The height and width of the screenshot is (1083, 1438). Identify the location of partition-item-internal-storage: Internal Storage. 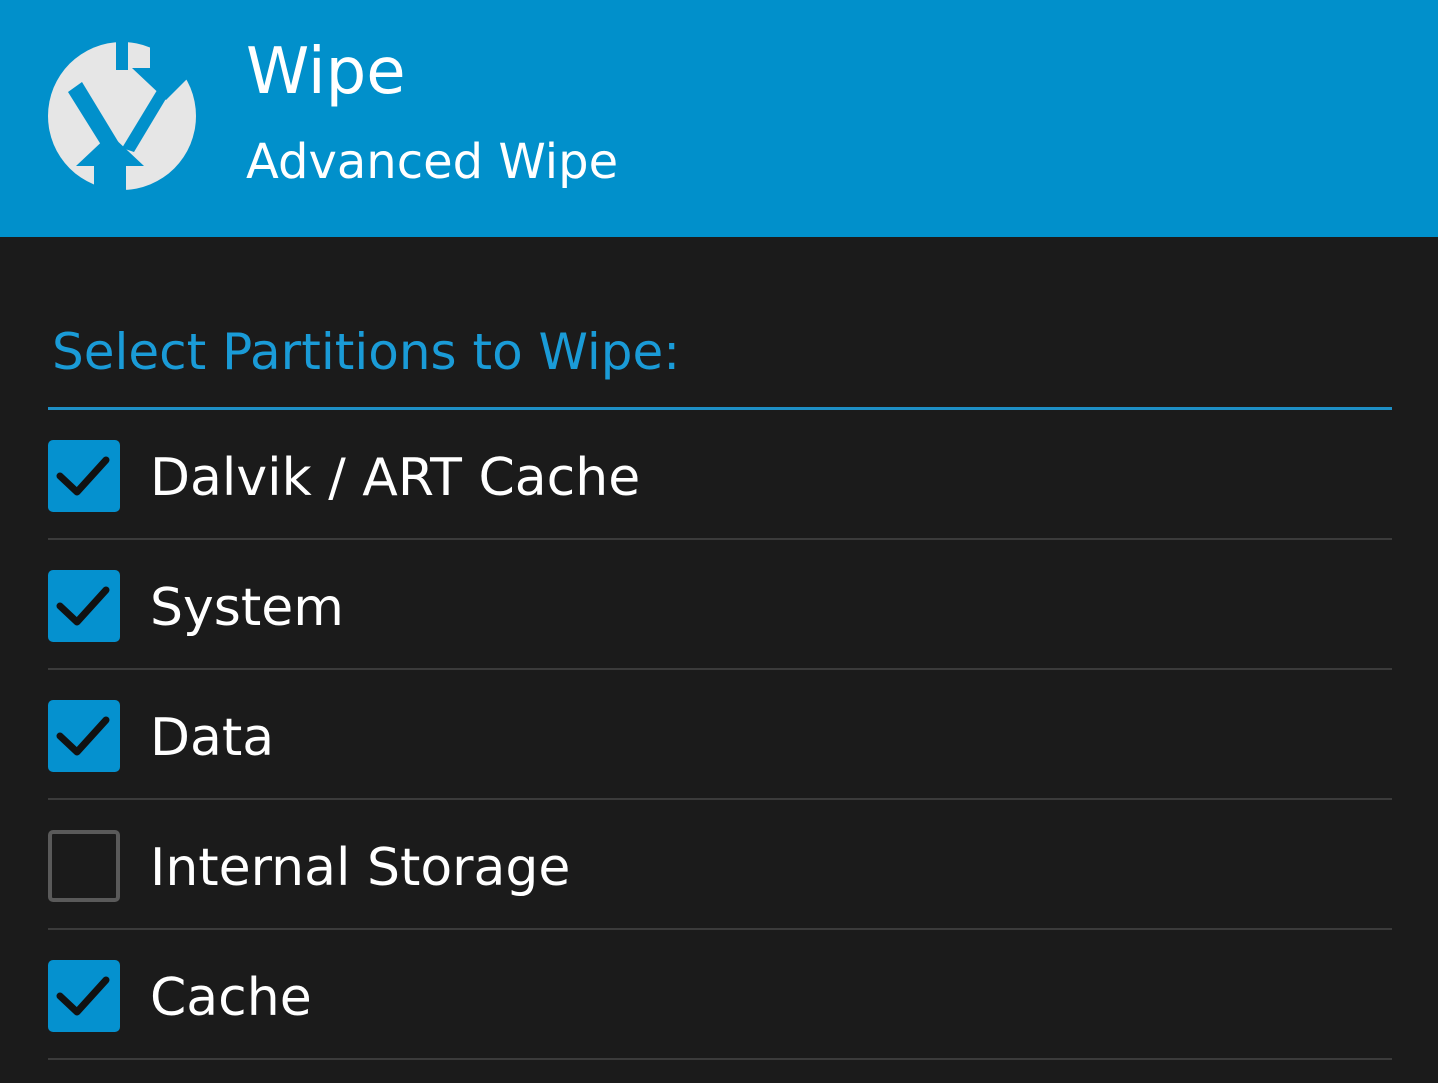
(720, 865).